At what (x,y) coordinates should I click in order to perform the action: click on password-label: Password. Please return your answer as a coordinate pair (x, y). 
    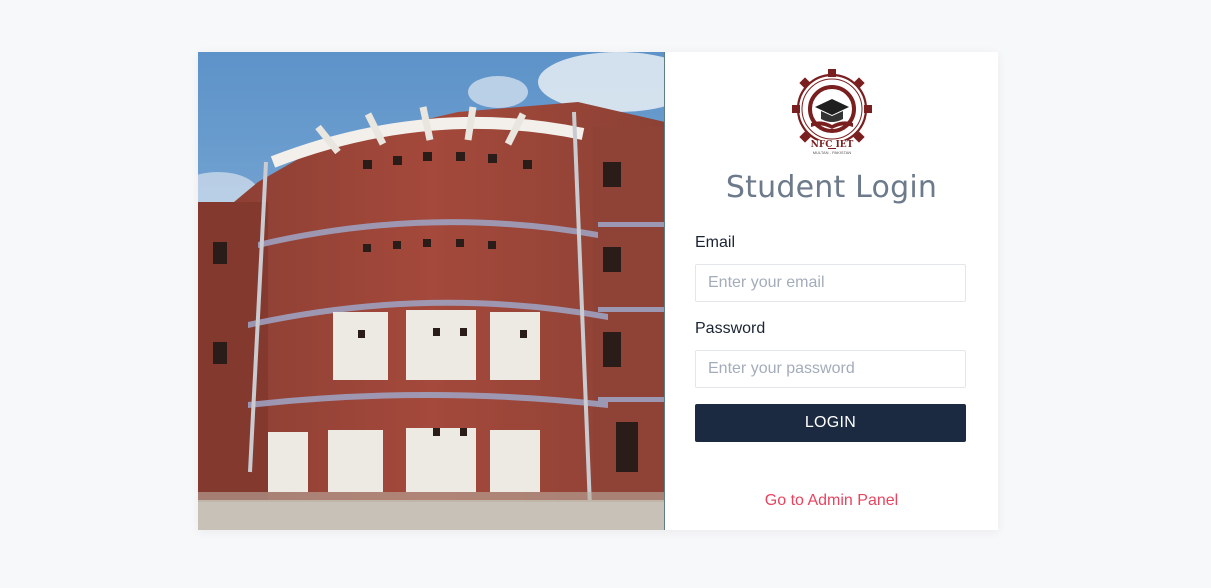
    Looking at the image, I should click on (730, 328).